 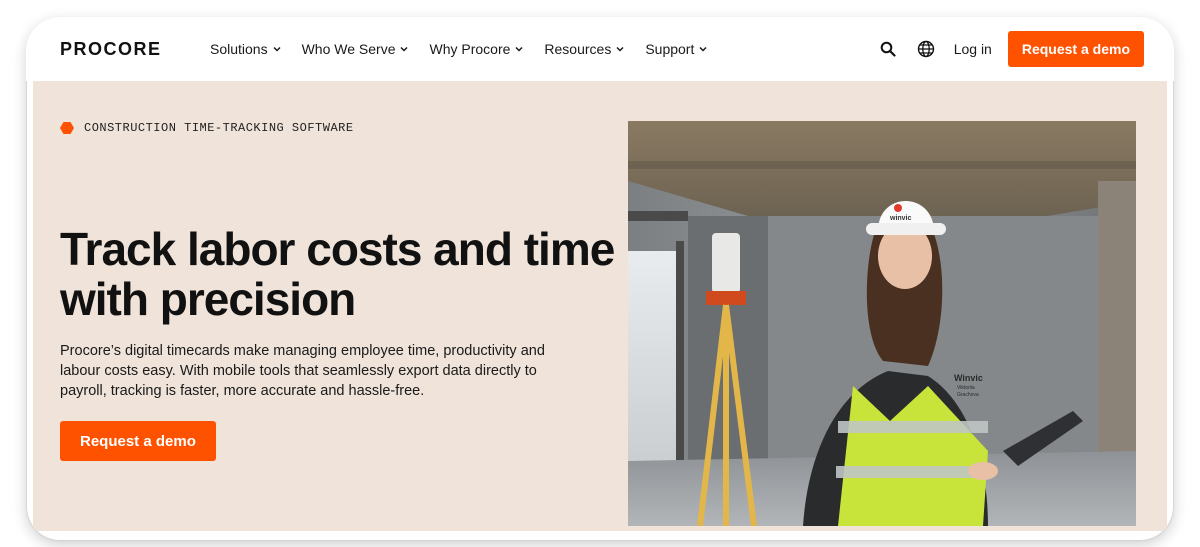 What do you see at coordinates (1075, 49) in the screenshot?
I see `request-demo-button: Request a demo` at bounding box center [1075, 49].